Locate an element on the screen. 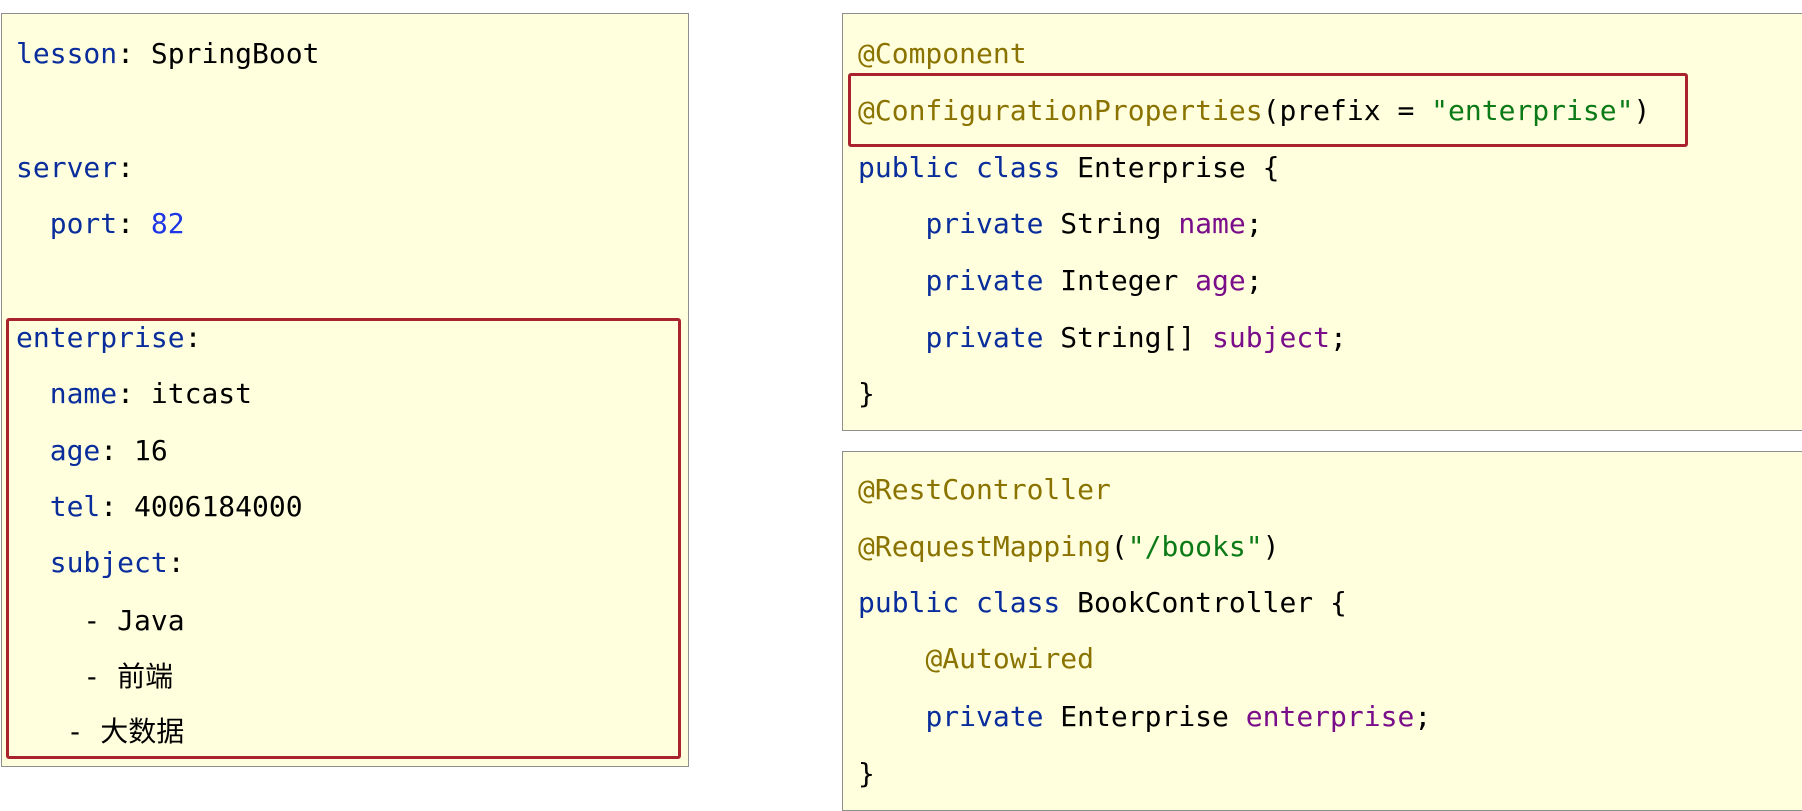 This screenshot has height=811, width=1802. code-line: @RestController is located at coordinates (984, 489).